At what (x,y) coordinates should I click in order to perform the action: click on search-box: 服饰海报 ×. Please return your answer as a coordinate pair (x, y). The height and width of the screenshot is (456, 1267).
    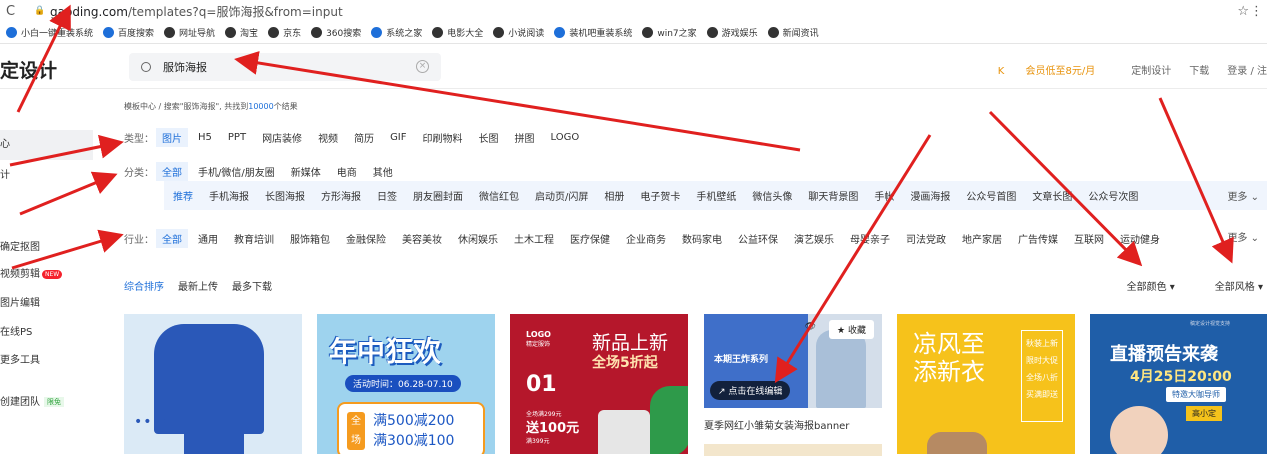
    Looking at the image, I should click on (285, 67).